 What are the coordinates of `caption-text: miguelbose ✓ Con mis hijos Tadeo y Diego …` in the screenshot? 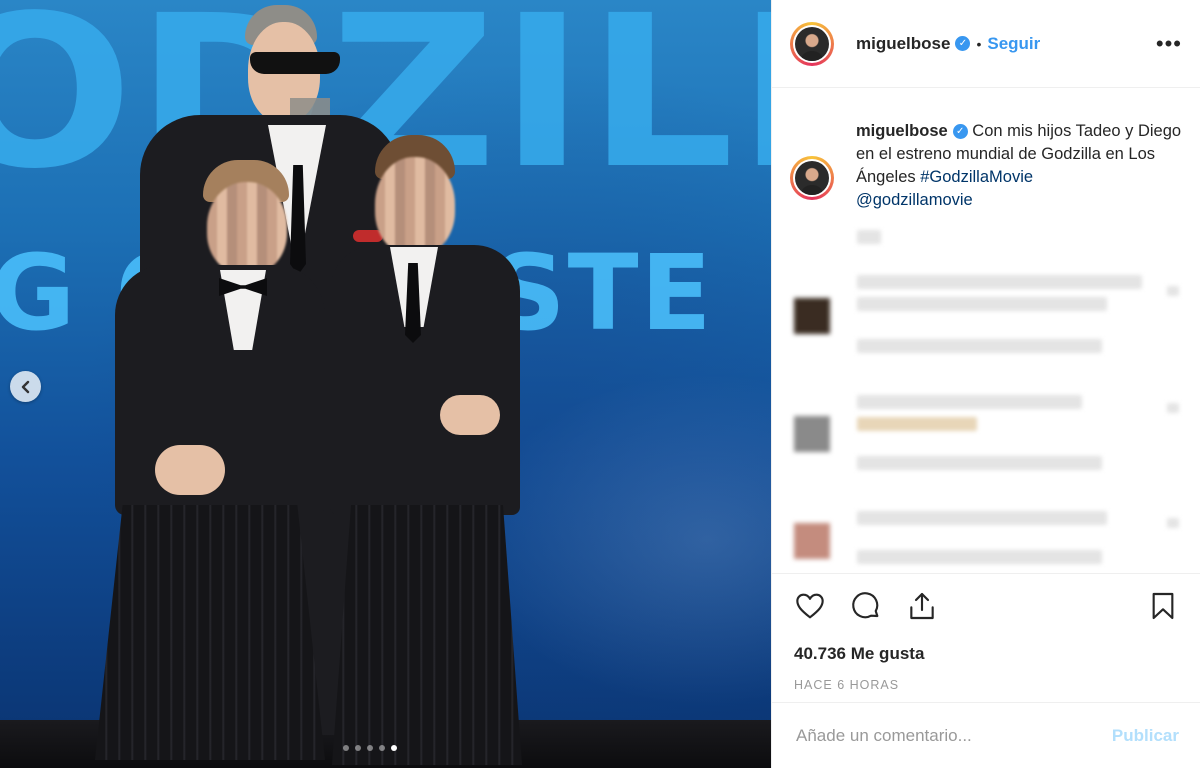 It's located at (1019, 166).